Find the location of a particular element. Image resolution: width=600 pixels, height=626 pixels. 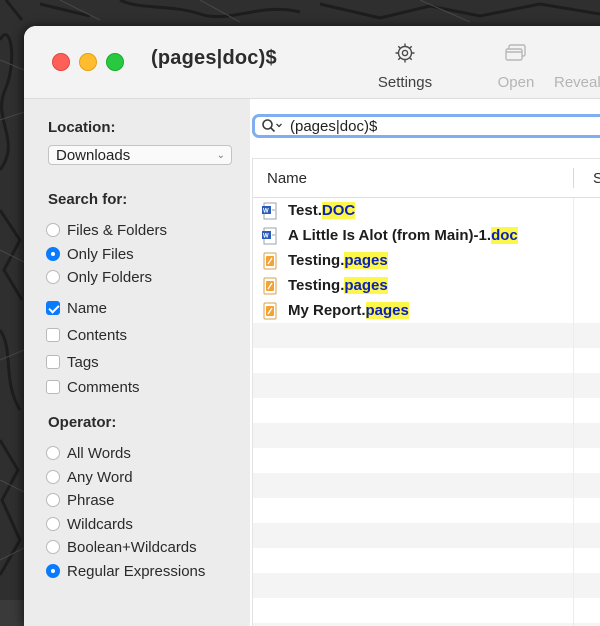

settings-label: Settings is located at coordinates (405, 82).